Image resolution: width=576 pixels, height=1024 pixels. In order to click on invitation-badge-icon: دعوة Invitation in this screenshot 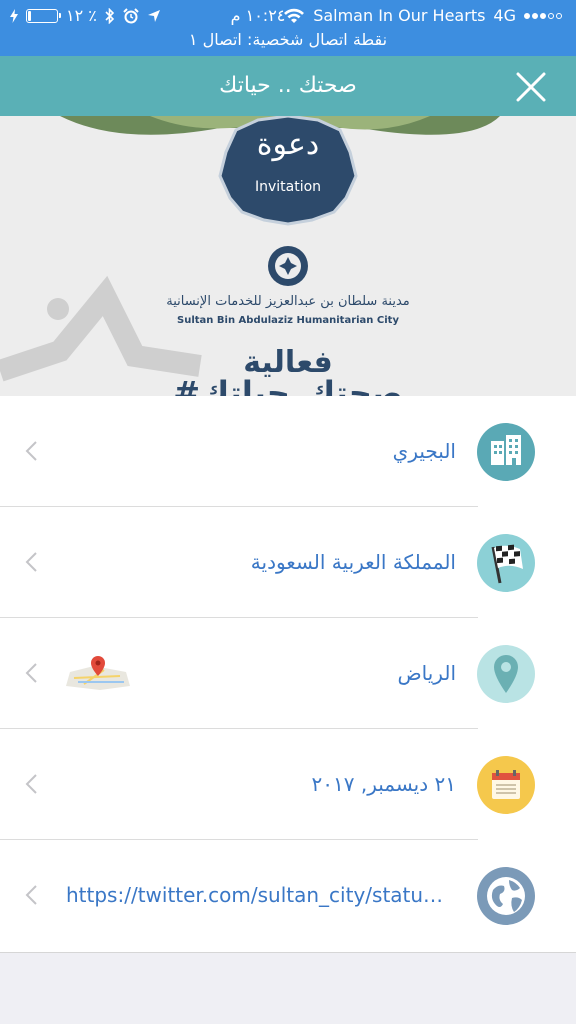, I will do `click(288, 171)`.